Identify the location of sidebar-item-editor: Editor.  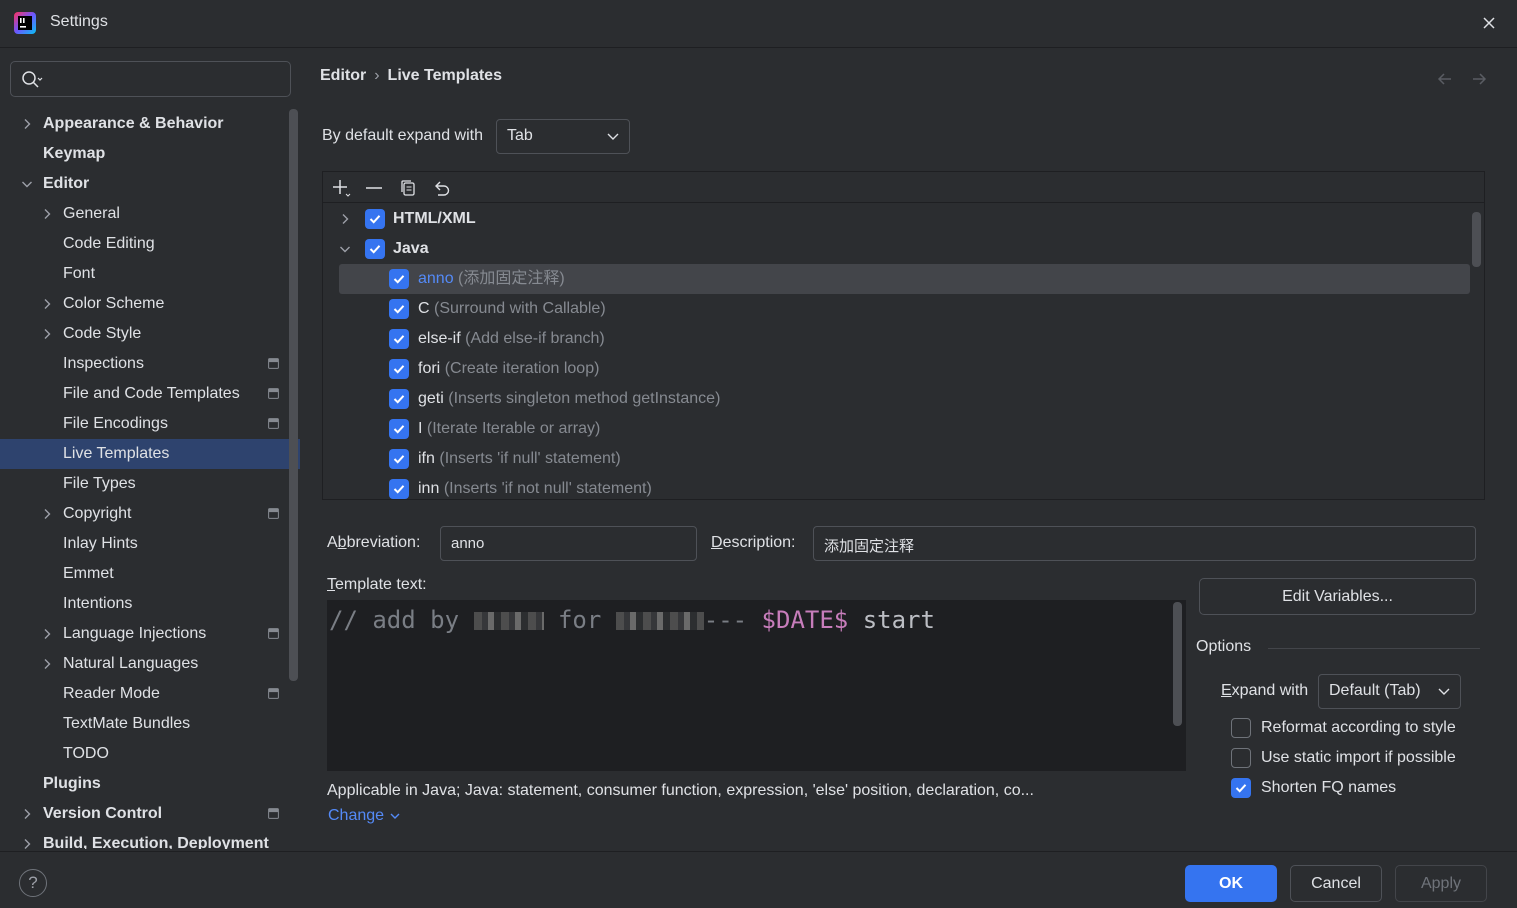
(150, 184).